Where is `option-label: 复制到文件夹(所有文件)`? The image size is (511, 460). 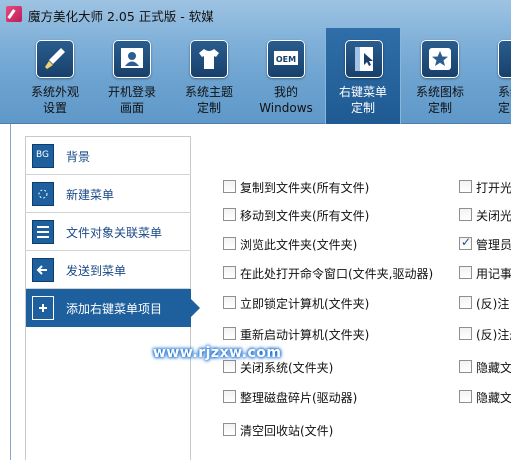 option-label: 复制到文件夹(所有文件) is located at coordinates (305, 188).